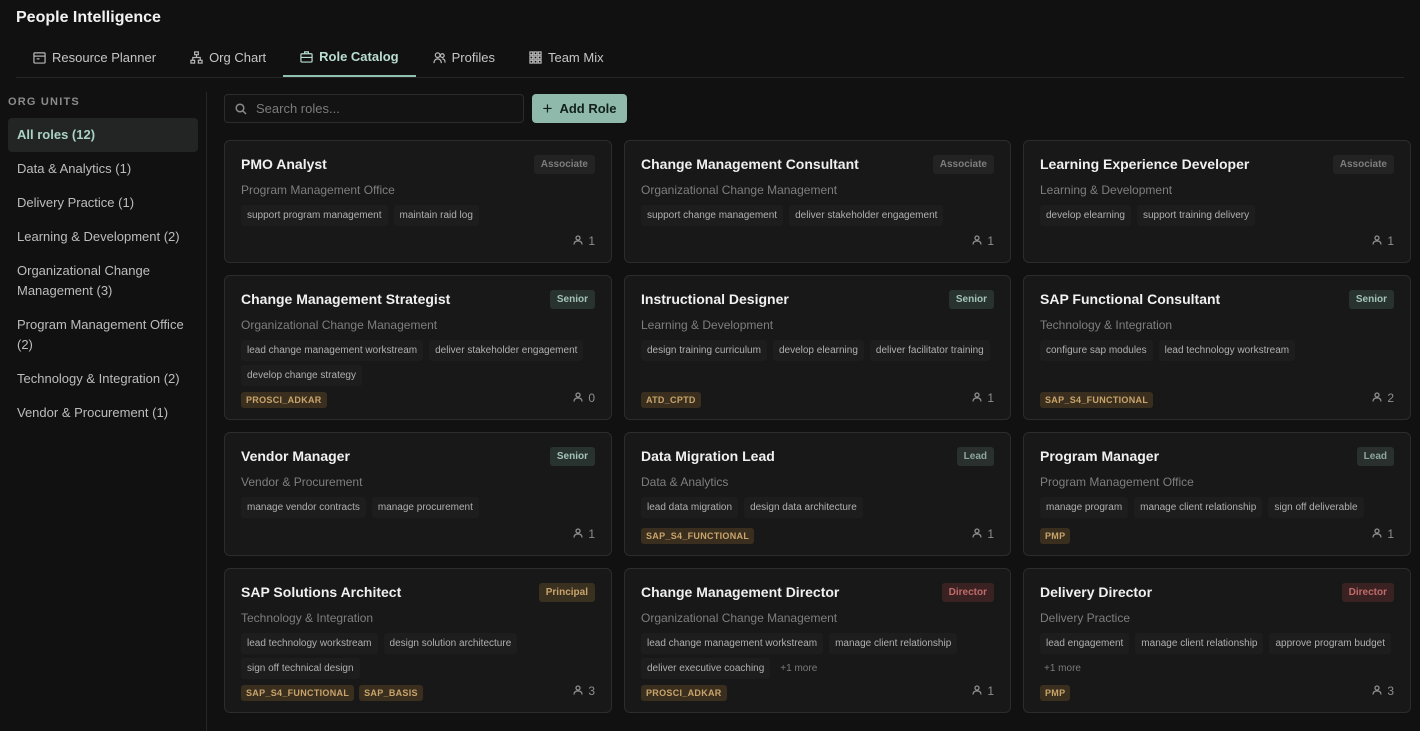 The image size is (1420, 731). Describe the element at coordinates (707, 325) in the screenshot. I see `role-org-unit: Learning & Development` at that location.